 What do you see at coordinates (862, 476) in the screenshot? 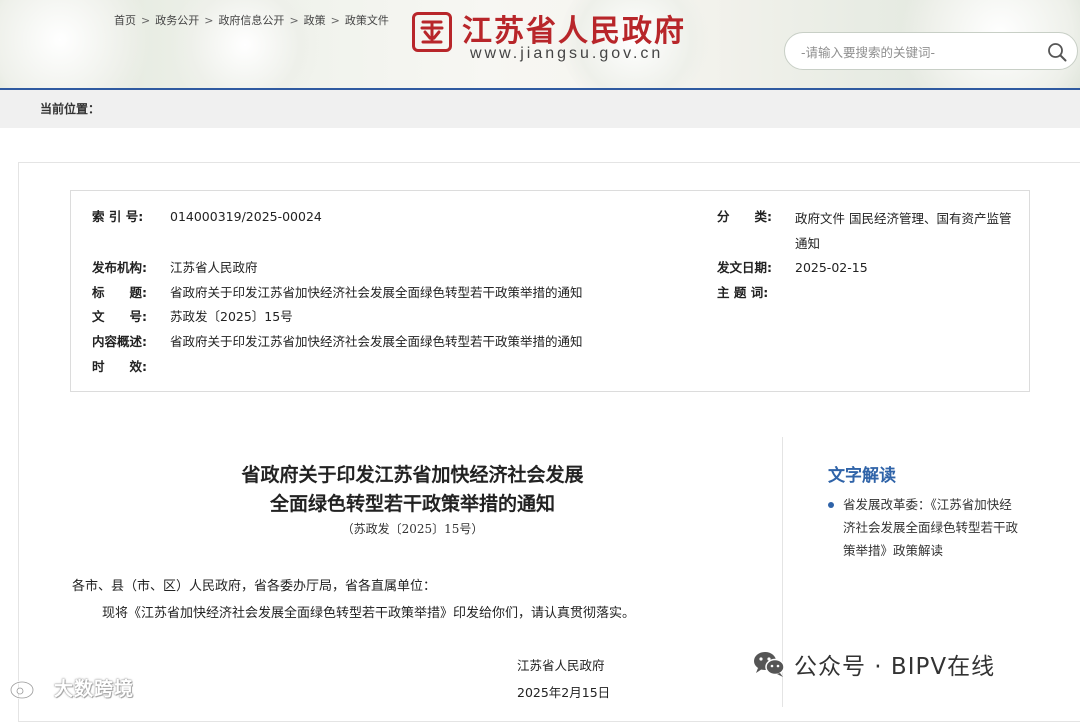
I see `sidebar-heading: 文字解读` at bounding box center [862, 476].